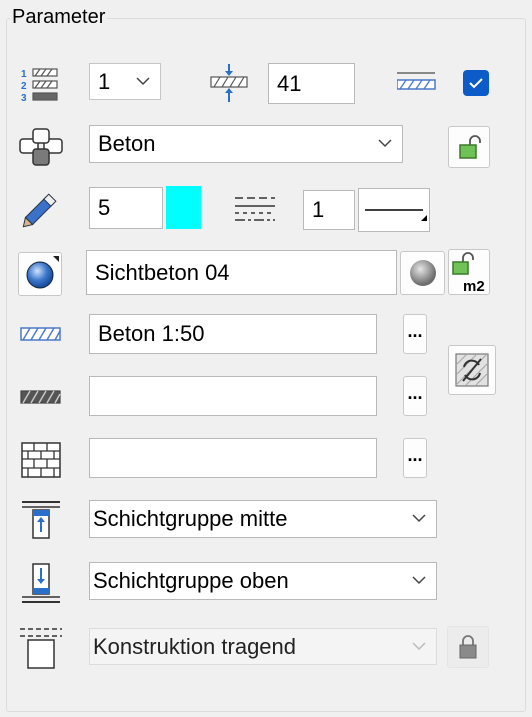 This screenshot has width=532, height=717. Describe the element at coordinates (41, 648) in the screenshot. I see `construction-icon` at that location.